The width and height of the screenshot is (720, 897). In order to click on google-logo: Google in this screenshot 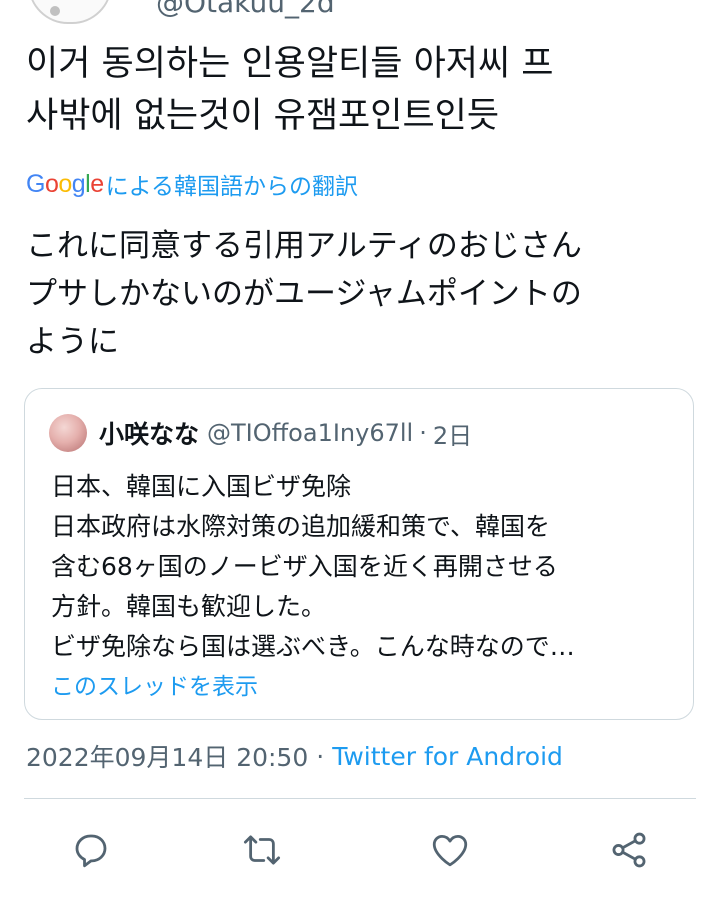, I will do `click(65, 183)`.